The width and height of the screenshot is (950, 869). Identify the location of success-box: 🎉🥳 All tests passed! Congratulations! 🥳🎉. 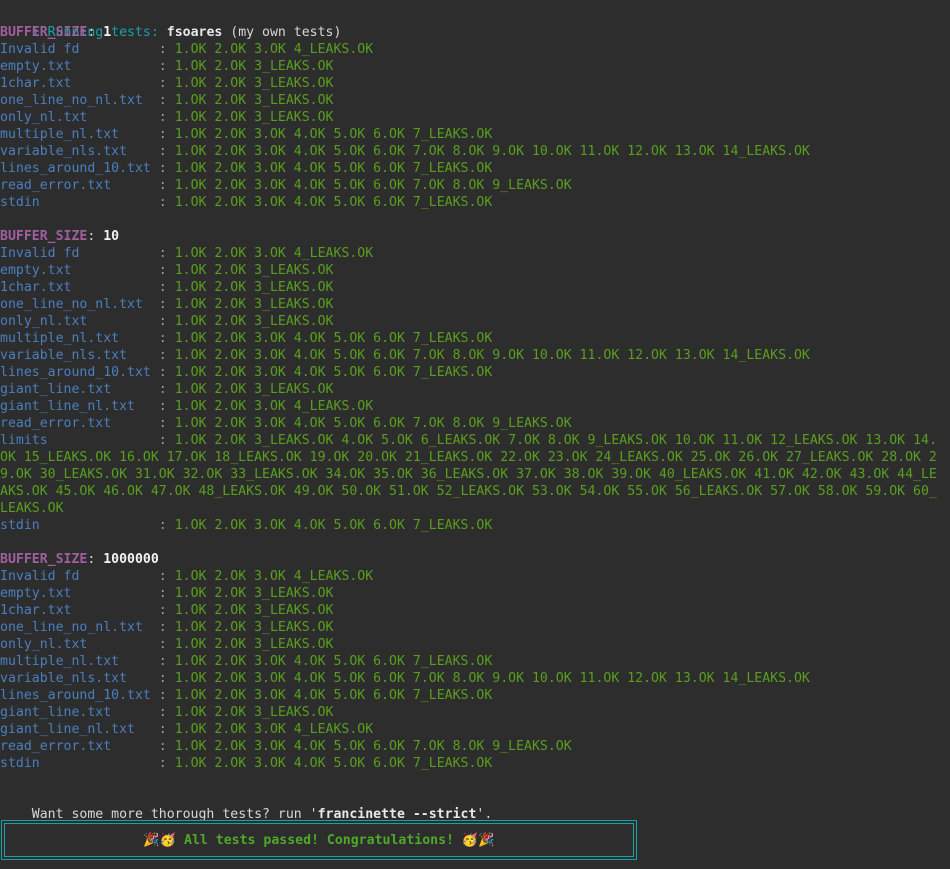
(319, 840).